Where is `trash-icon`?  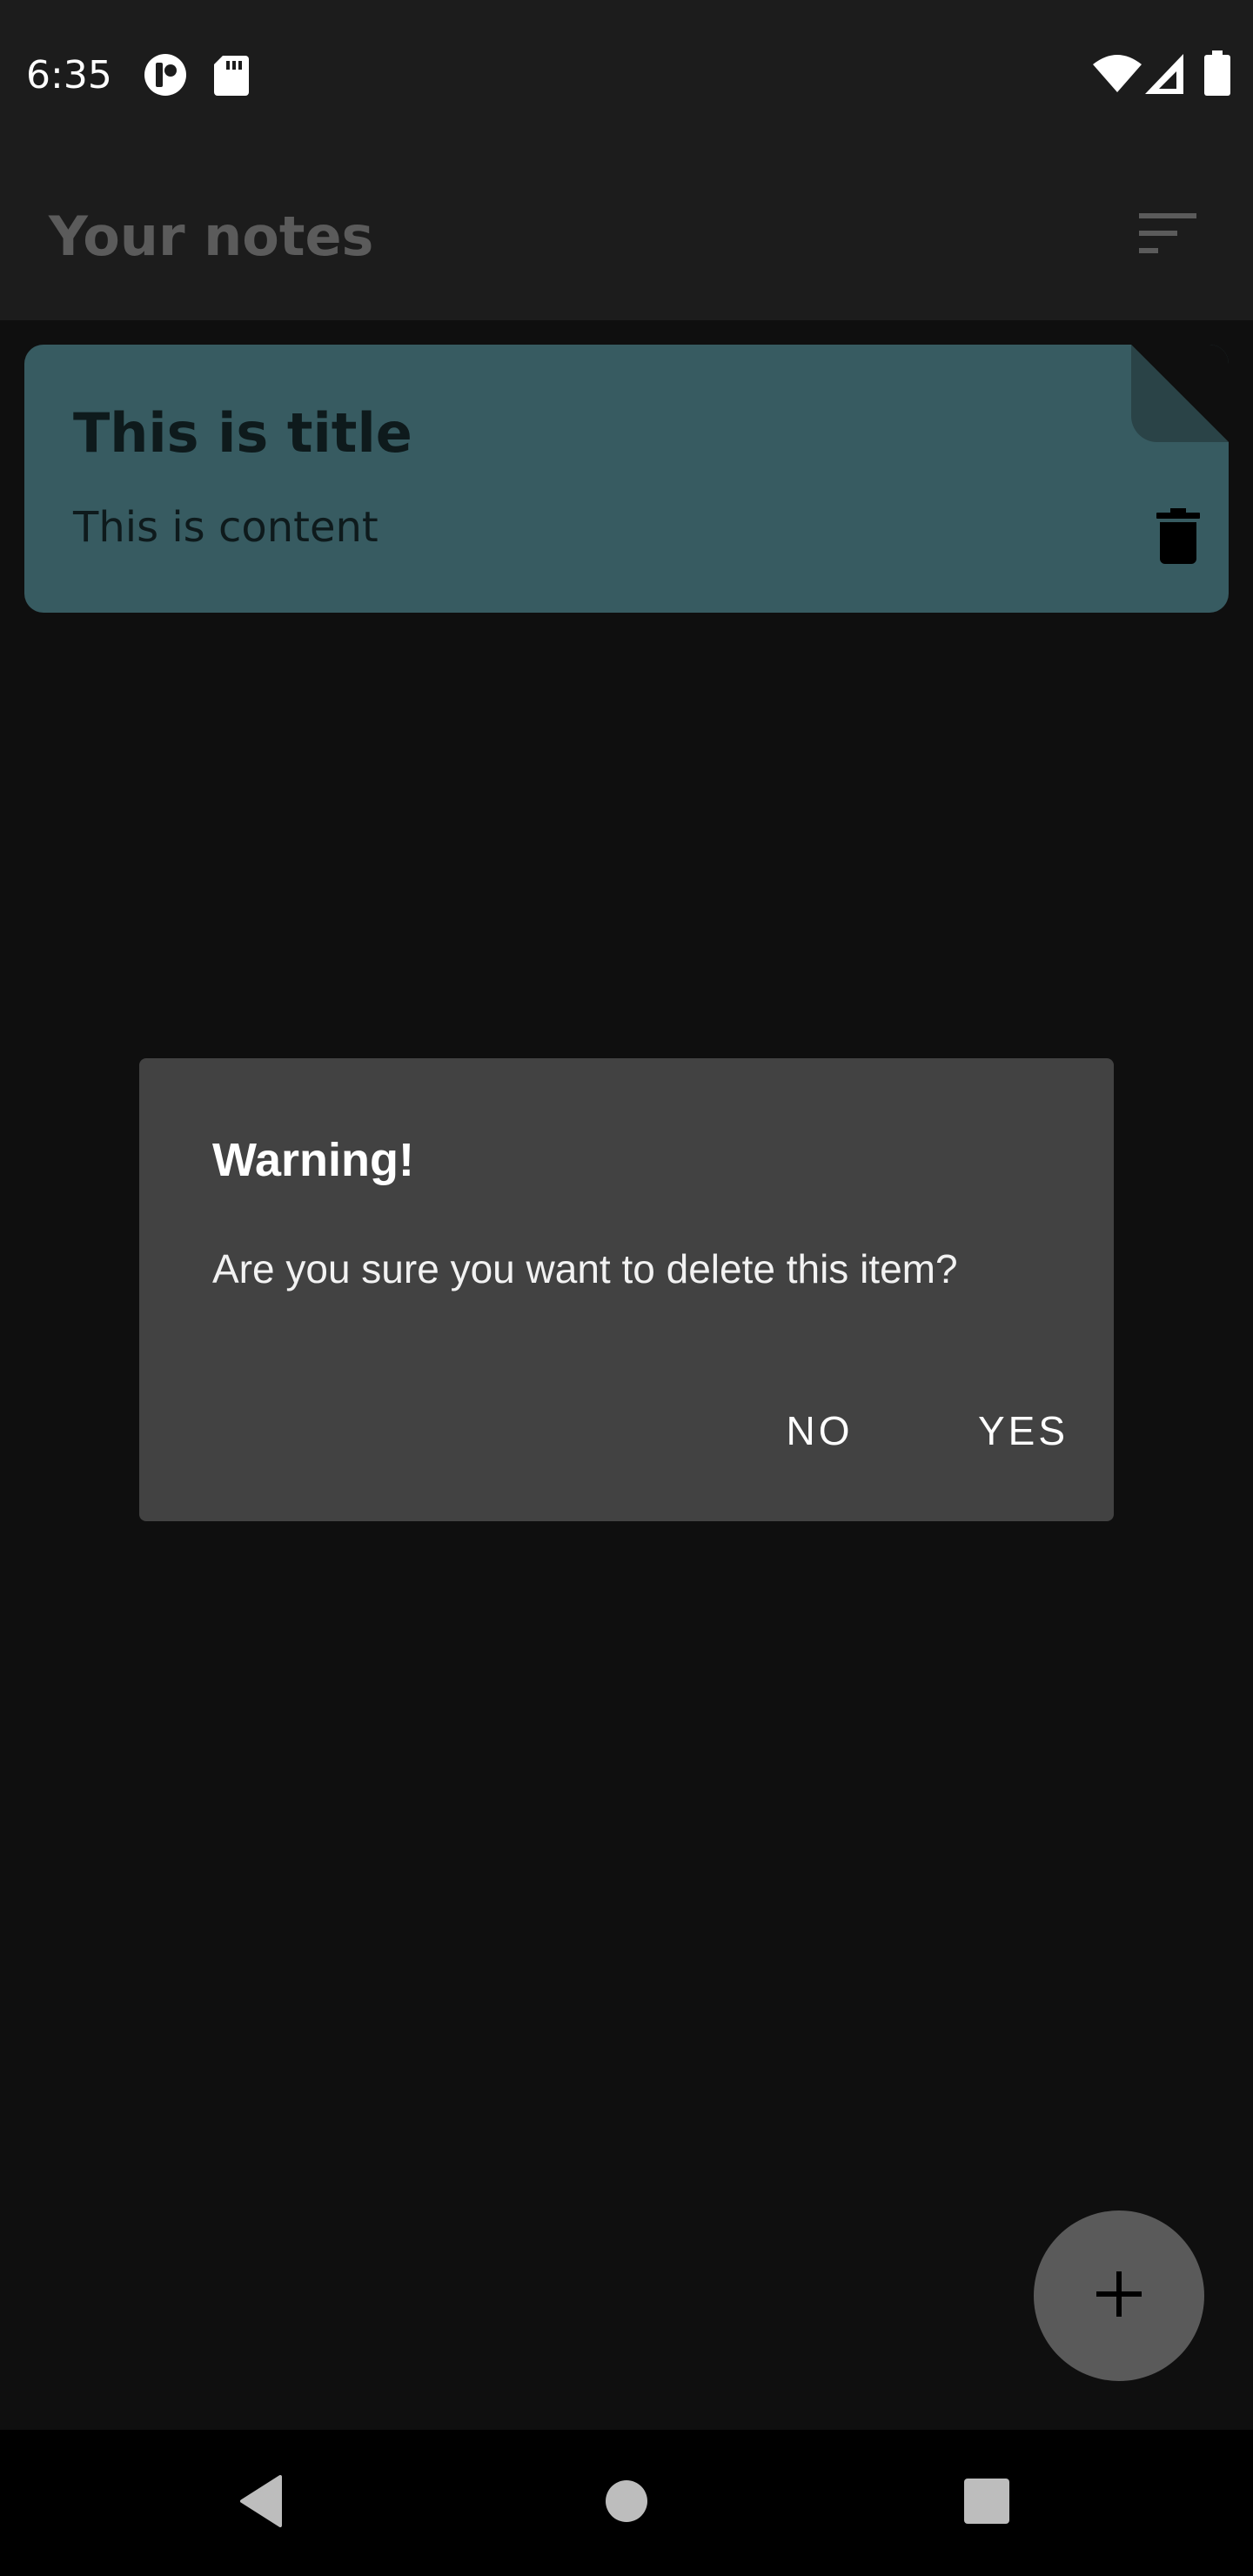 trash-icon is located at coordinates (1178, 537).